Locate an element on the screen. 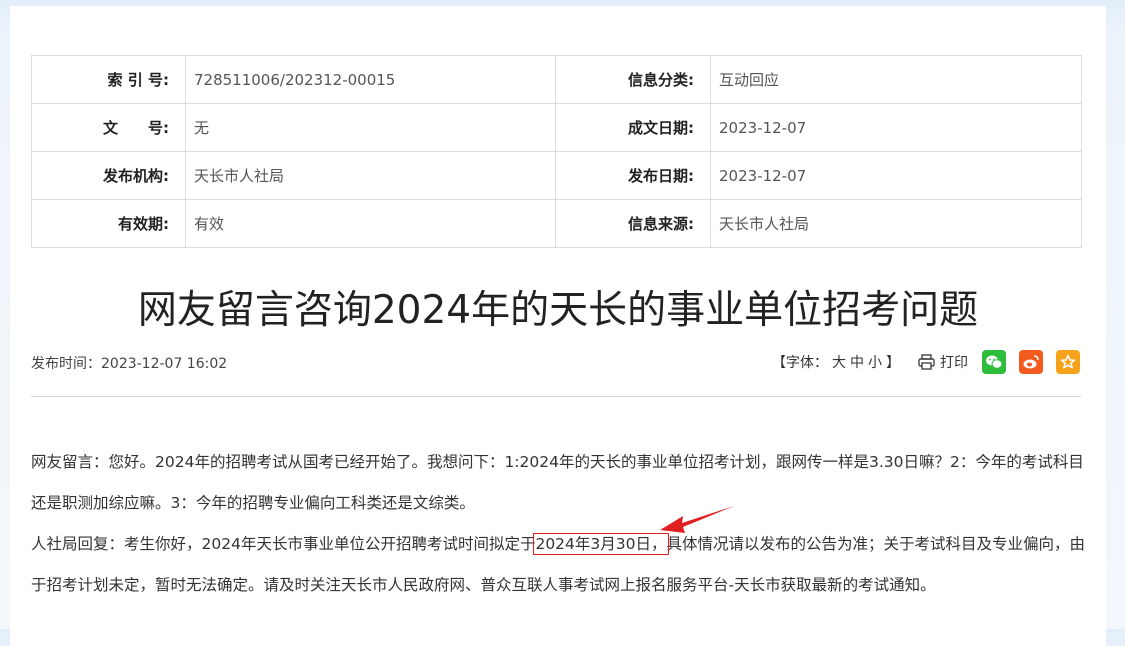 The width and height of the screenshot is (1125, 646). favorite-star-icon is located at coordinates (1068, 361).